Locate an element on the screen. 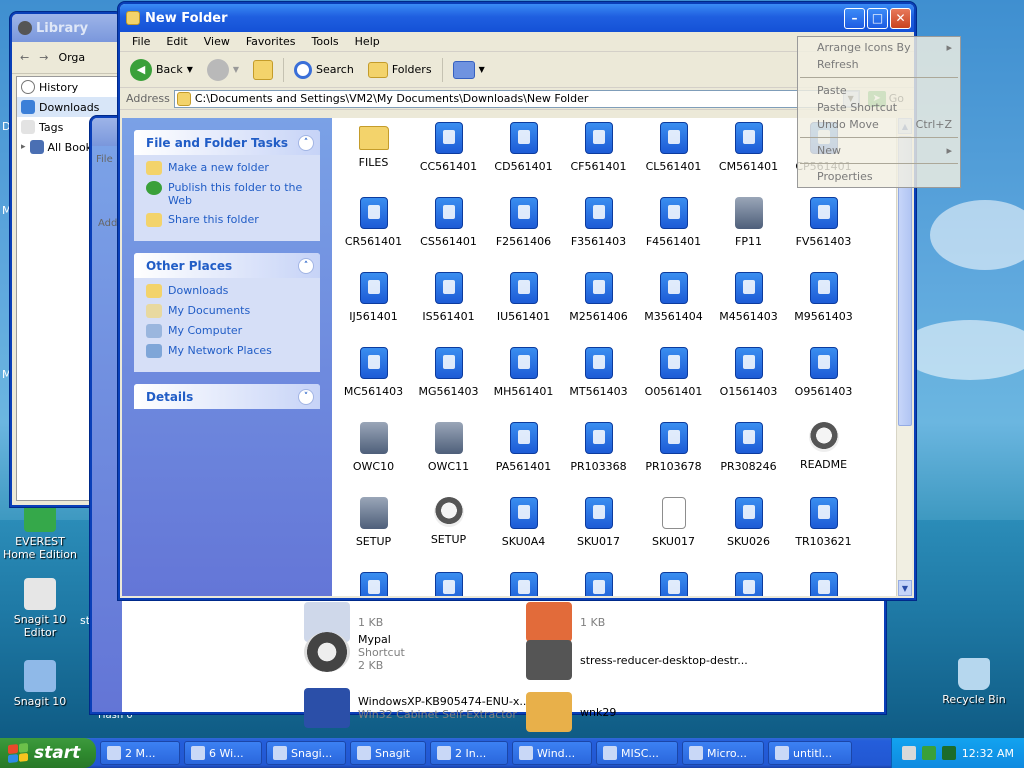 The image size is (1024, 768). file-item: MT561403 is located at coordinates (598, 380).